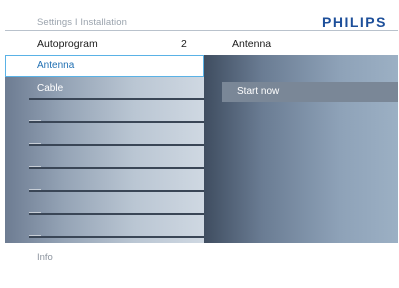  Describe the element at coordinates (45, 257) in the screenshot. I see `info-text: Info` at that location.